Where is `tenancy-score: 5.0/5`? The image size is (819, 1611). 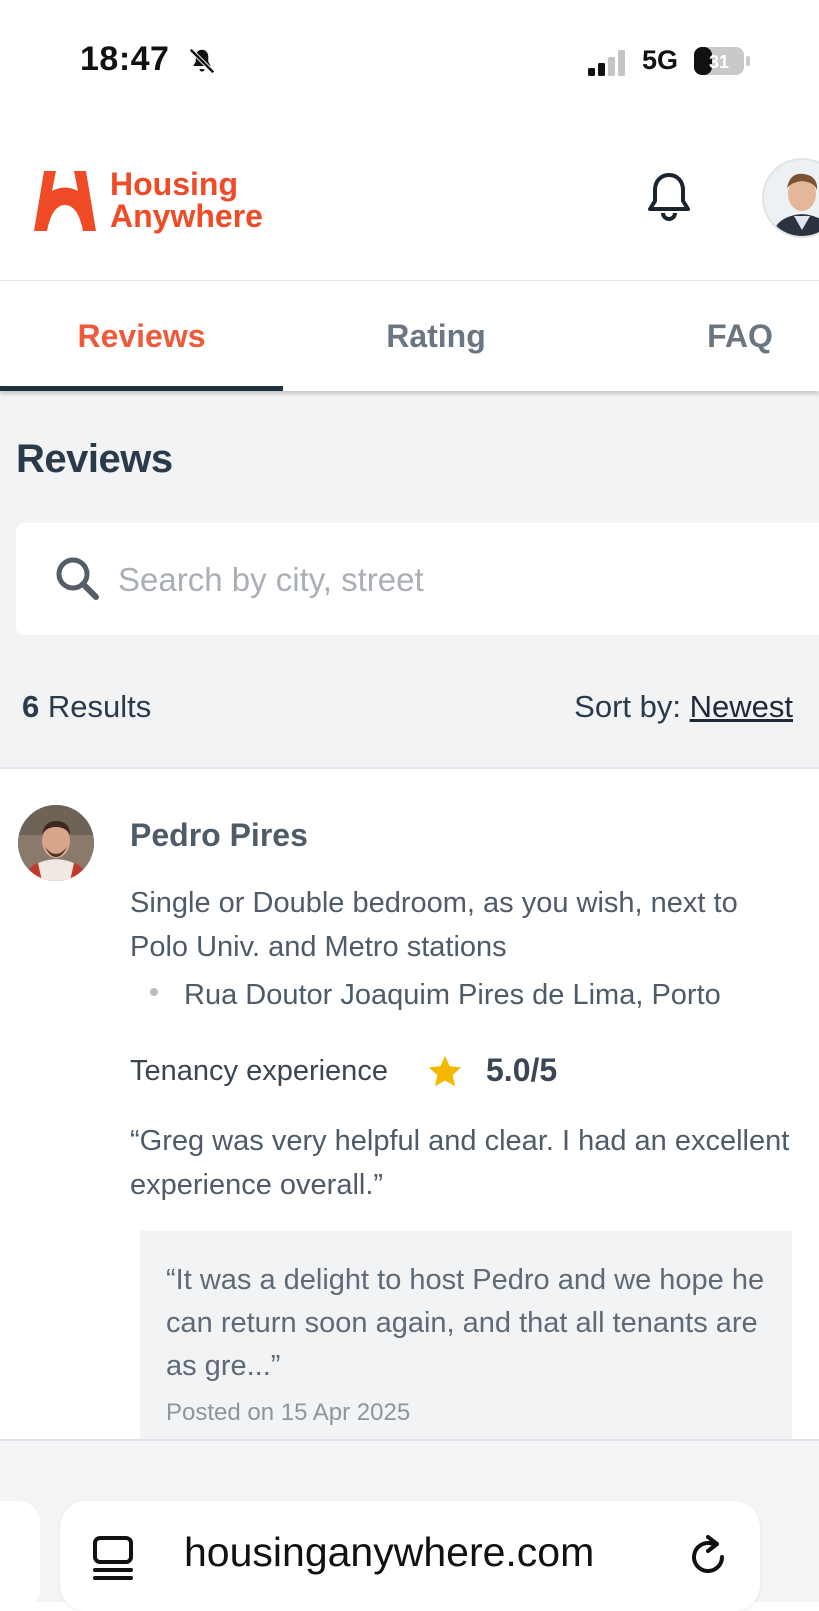 tenancy-score: 5.0/5 is located at coordinates (522, 1070).